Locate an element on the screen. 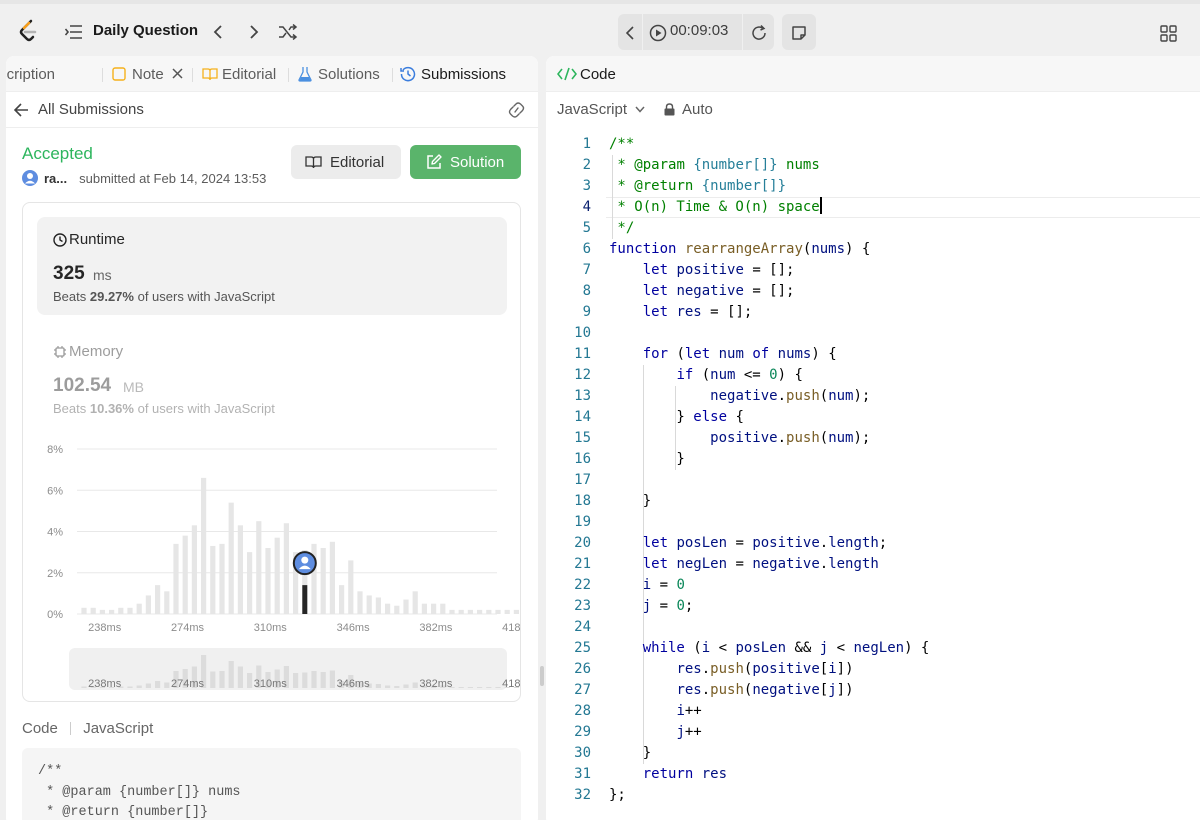  editorial-button-label: Editorial is located at coordinates (357, 162).